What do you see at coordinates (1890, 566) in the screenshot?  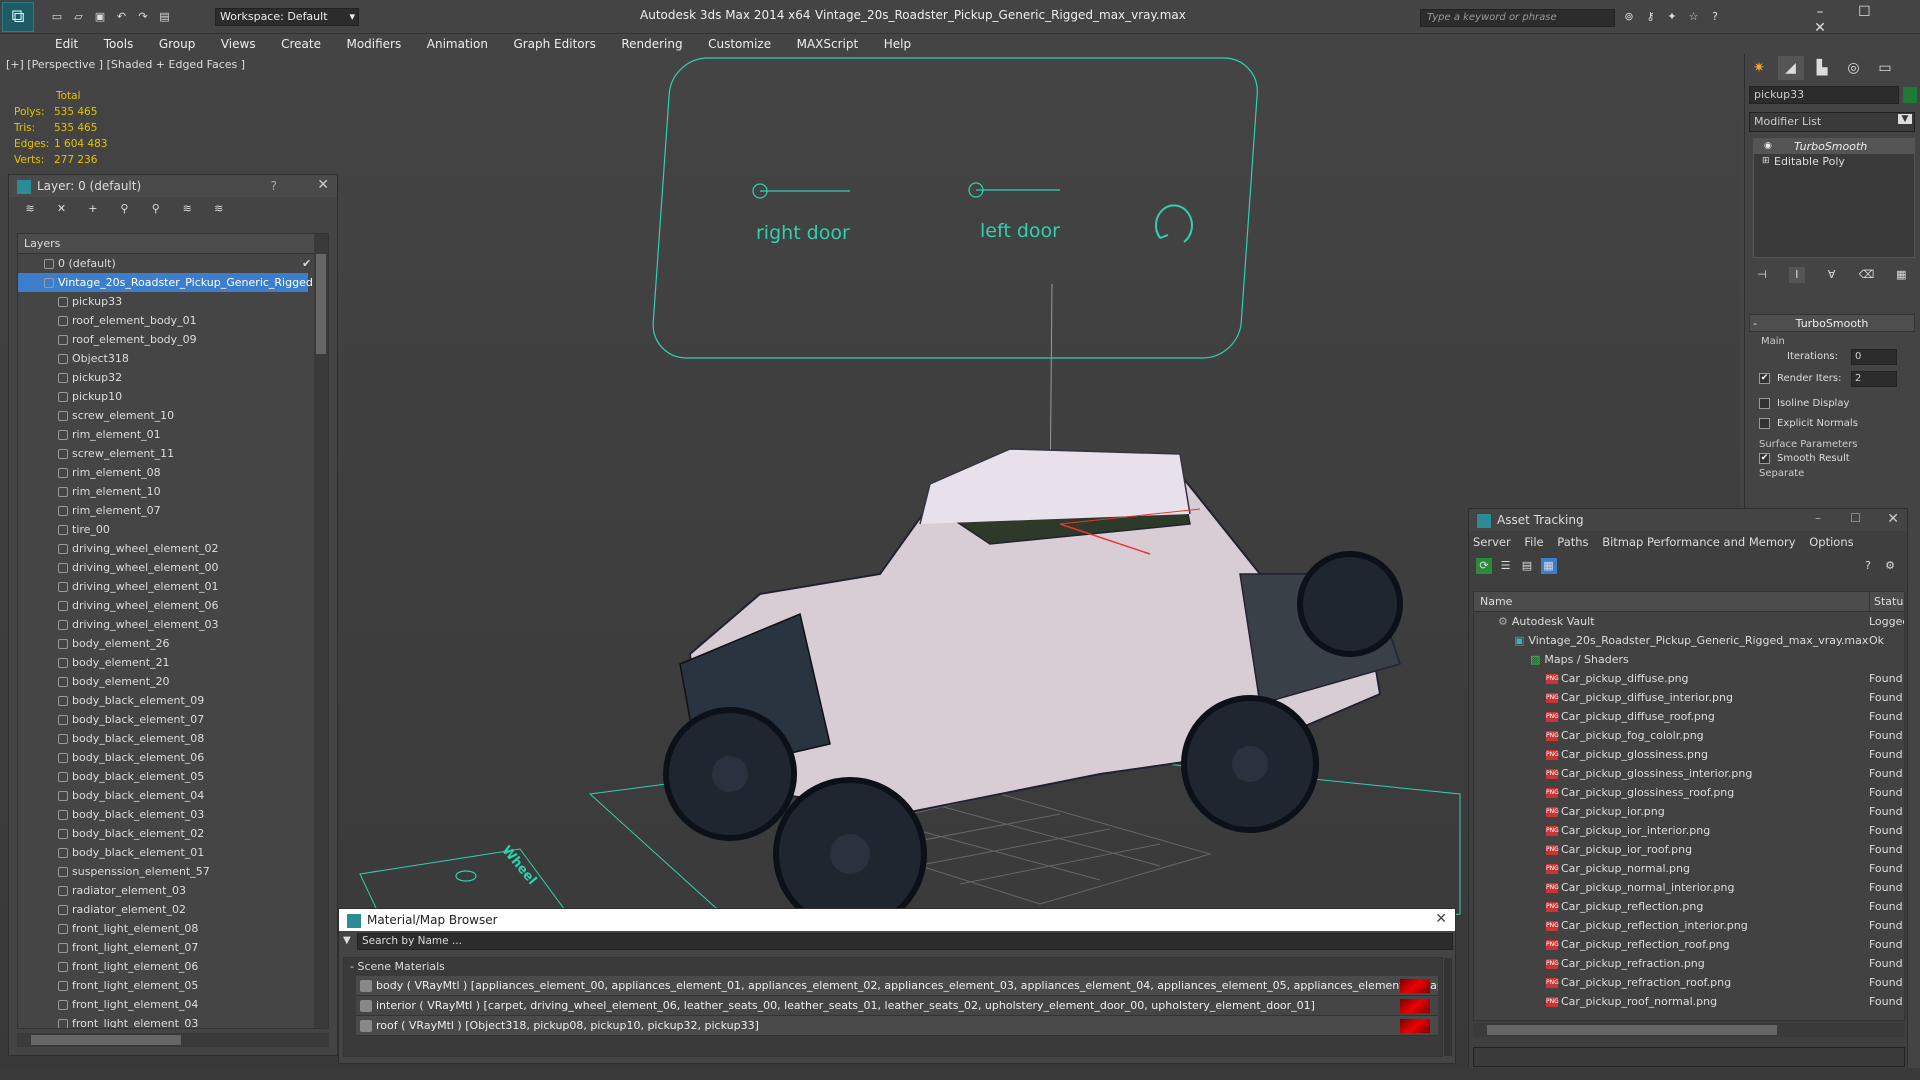 I see `settings-icon: ⚙` at bounding box center [1890, 566].